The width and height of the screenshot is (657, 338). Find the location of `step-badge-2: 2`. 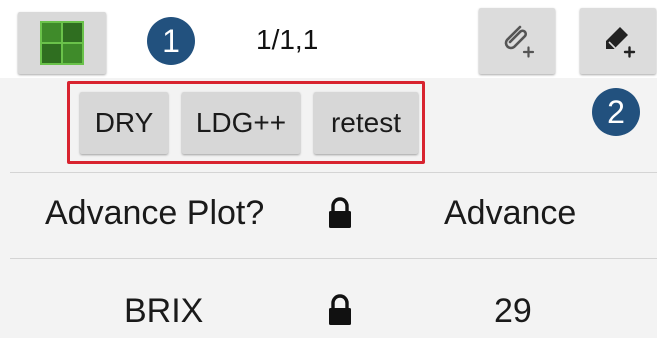

step-badge-2: 2 is located at coordinates (616, 112).